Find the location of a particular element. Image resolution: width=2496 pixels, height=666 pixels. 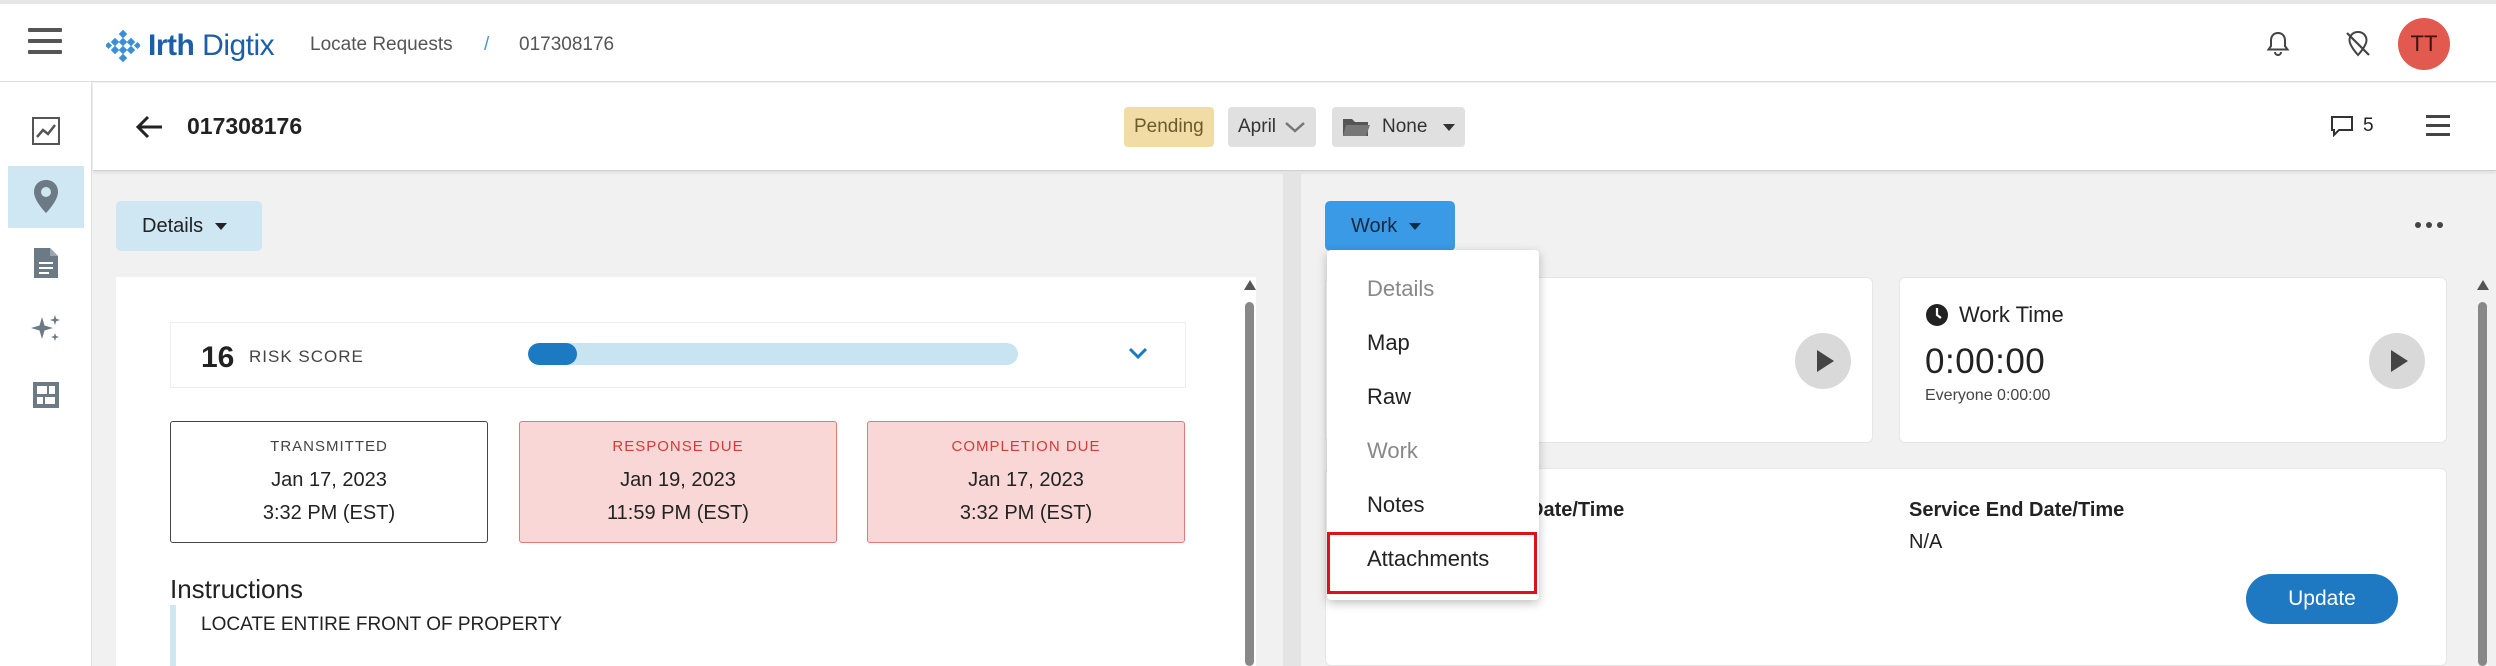

logo-mark-icon is located at coordinates (123, 46).